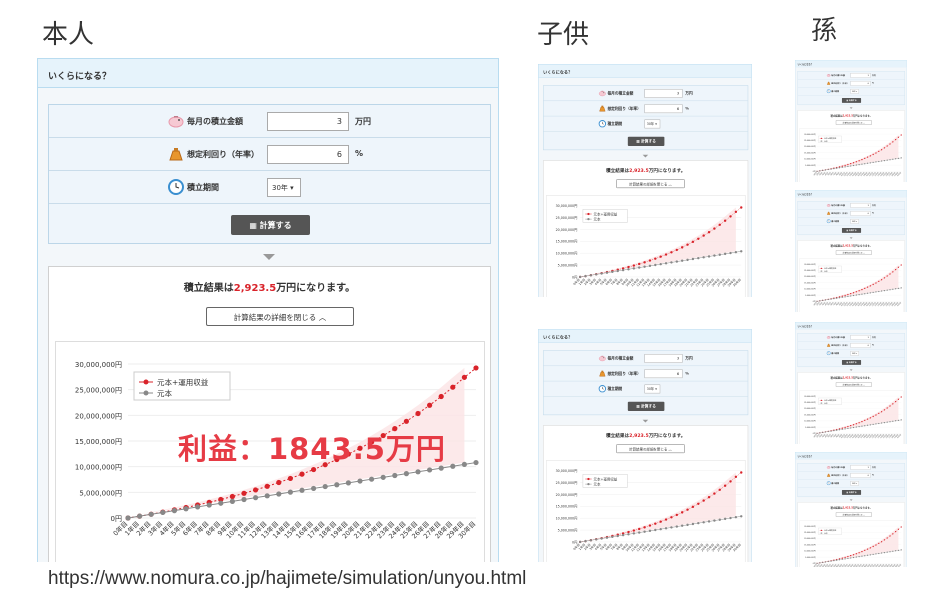 The width and height of the screenshot is (927, 604). Describe the element at coordinates (176, 154) in the screenshot. I see `bag-icon` at that location.